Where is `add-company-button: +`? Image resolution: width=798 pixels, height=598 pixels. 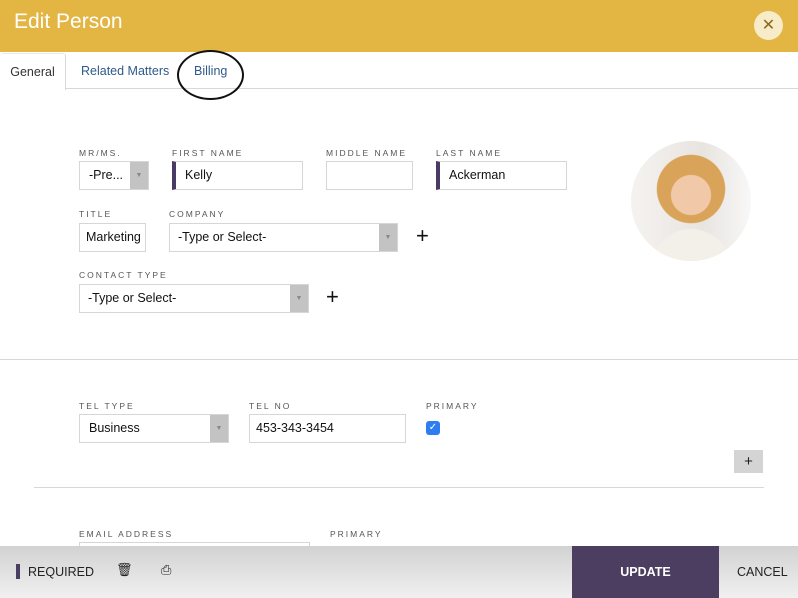 add-company-button: + is located at coordinates (422, 235).